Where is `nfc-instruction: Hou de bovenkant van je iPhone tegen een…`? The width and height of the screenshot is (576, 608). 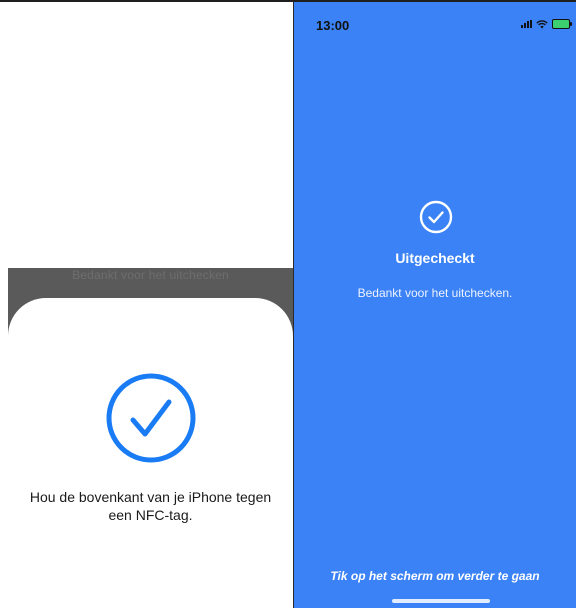 nfc-instruction: Hou de bovenkant van je iPhone tegen een… is located at coordinates (150, 506).